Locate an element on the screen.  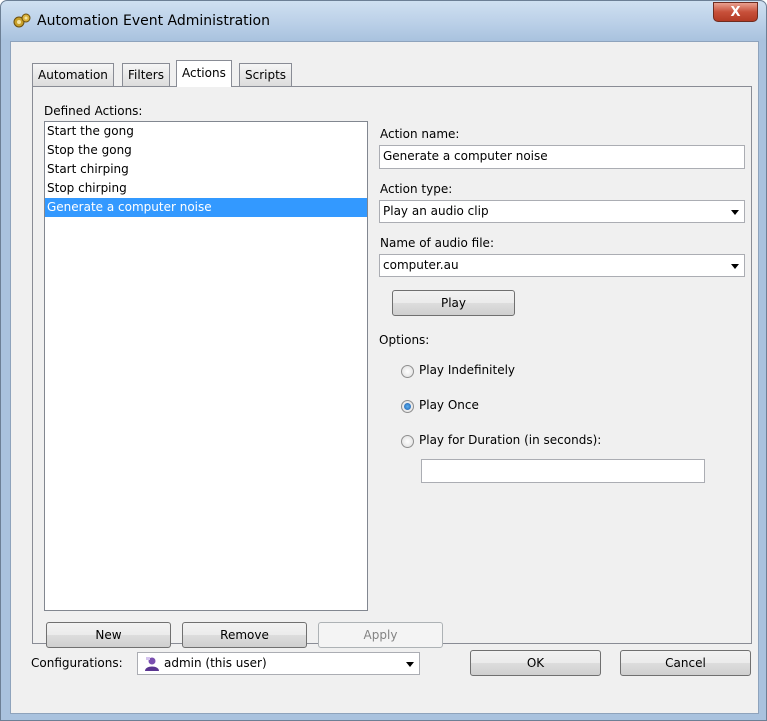
list-item: Stop the gong is located at coordinates (206, 150).